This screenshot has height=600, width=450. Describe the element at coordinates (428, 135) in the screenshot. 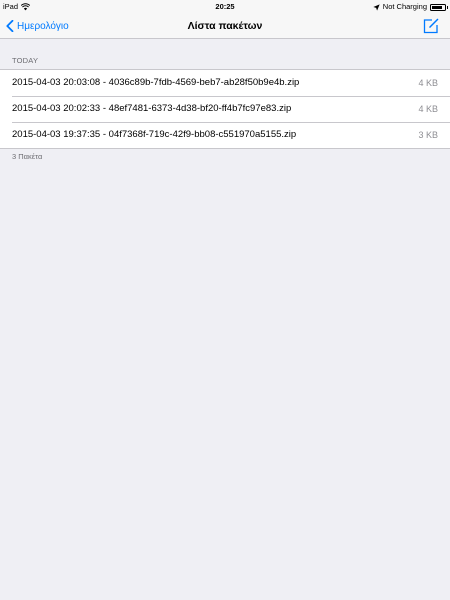

I see `package-size: 3 KB` at that location.